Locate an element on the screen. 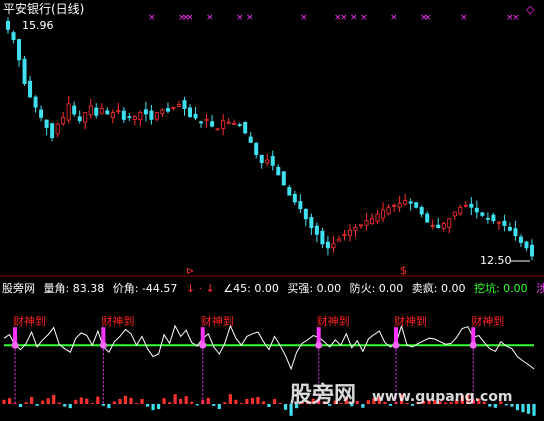  stock-title: 平安银行(日线) is located at coordinates (43, 8).